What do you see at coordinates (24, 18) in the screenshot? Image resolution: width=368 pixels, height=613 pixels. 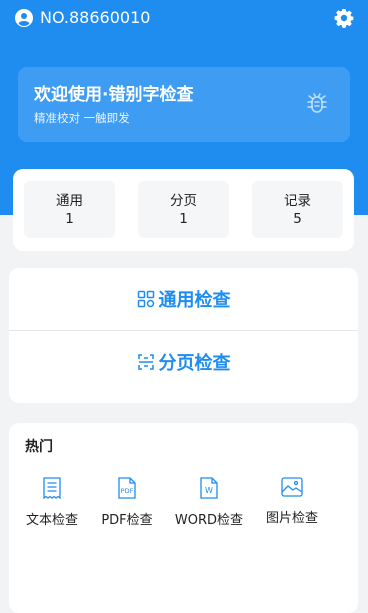 I see `user-icon` at bounding box center [24, 18].